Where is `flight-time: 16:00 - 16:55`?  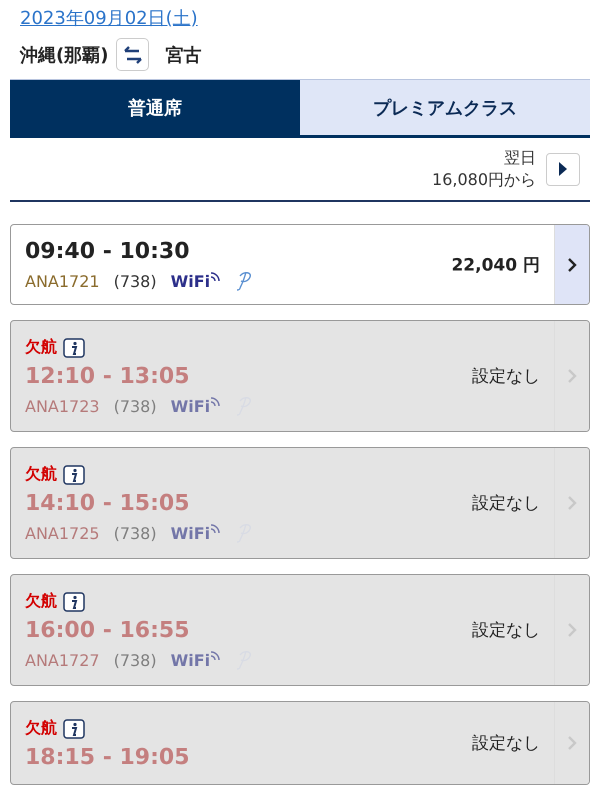
flight-time: 16:00 - 16:55 is located at coordinates (107, 630).